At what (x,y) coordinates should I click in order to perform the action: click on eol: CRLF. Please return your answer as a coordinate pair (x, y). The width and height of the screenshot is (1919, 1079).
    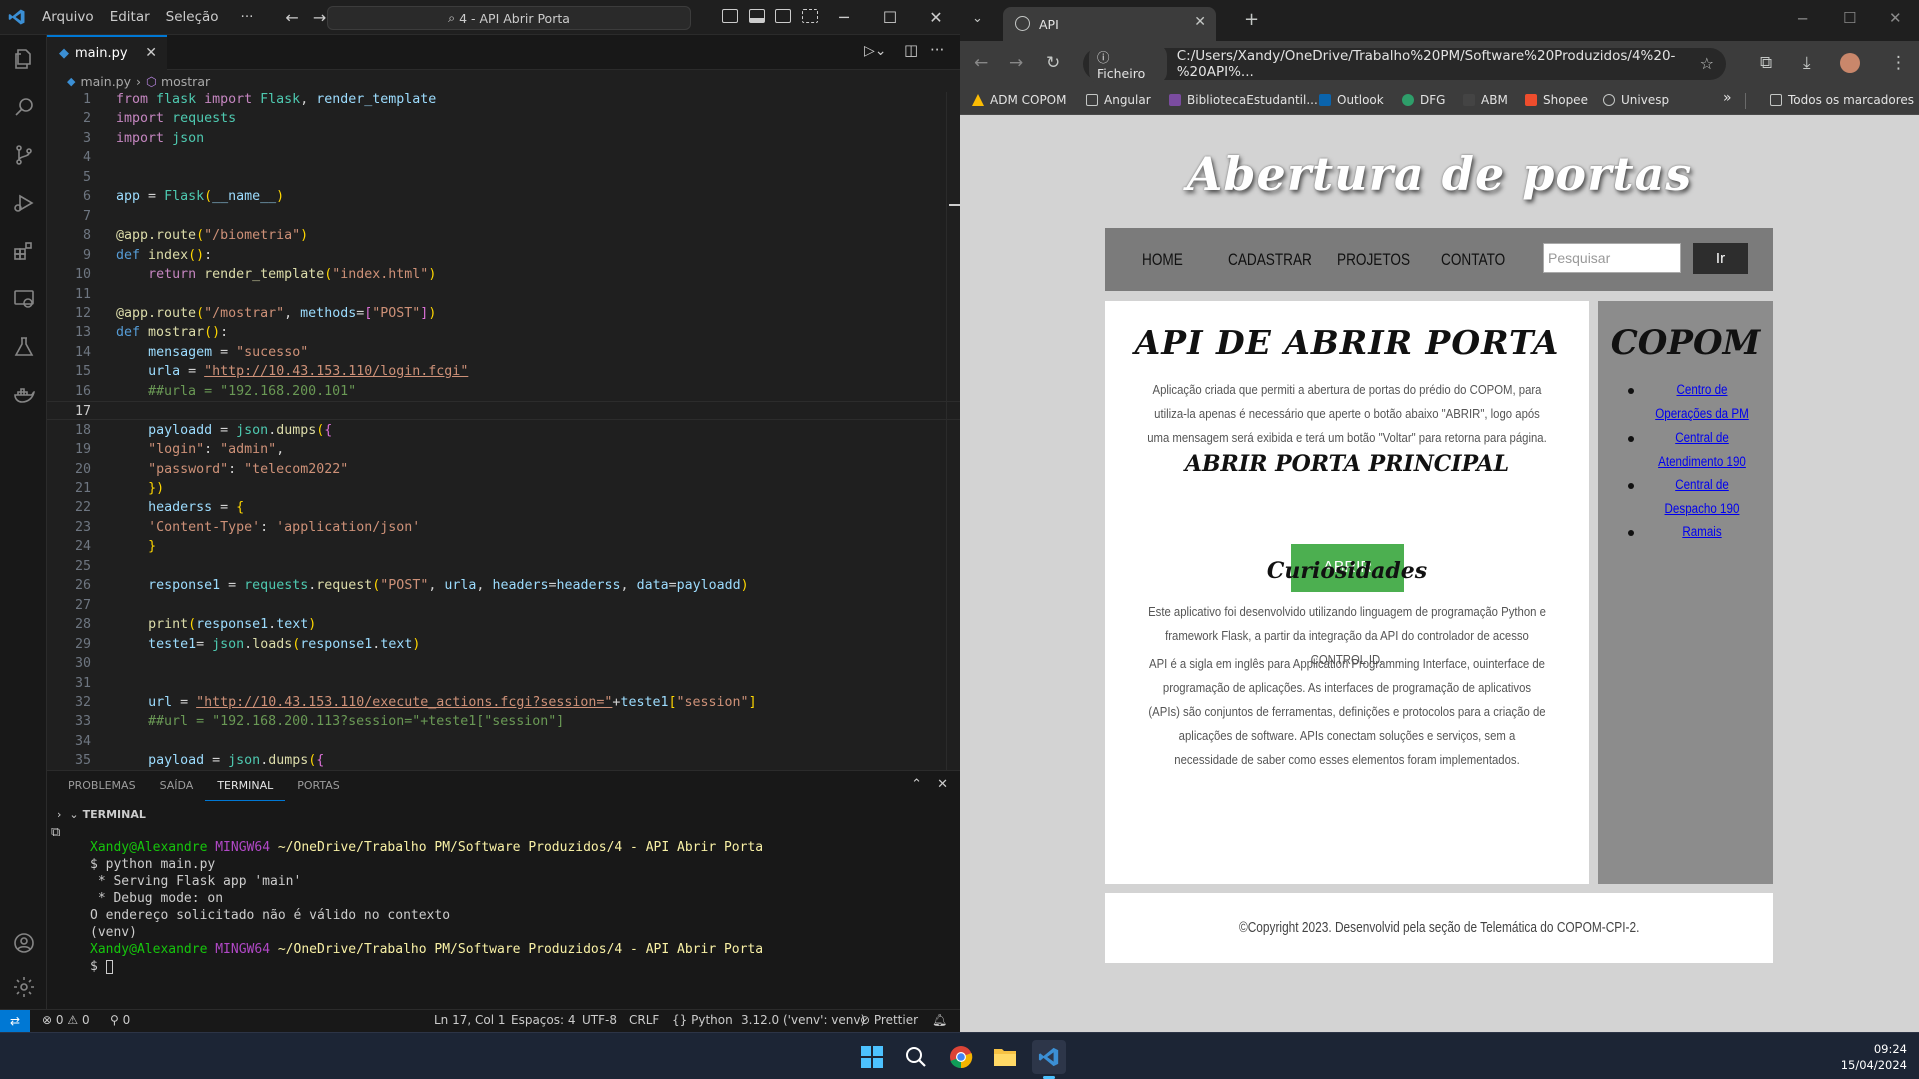
    Looking at the image, I should click on (644, 1020).